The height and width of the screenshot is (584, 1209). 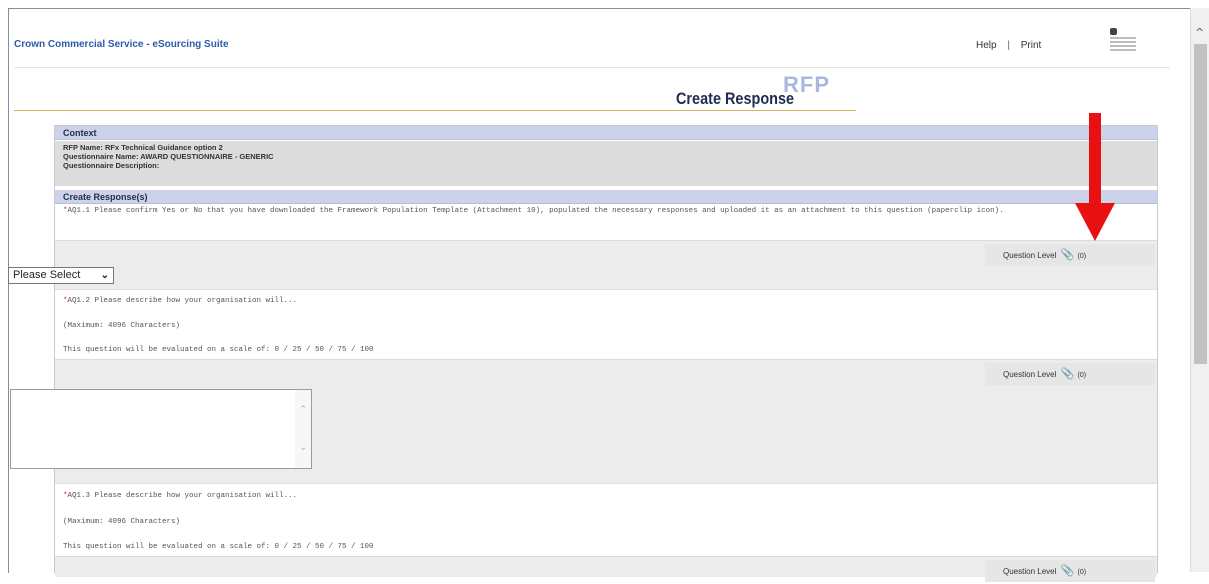 I want to click on help-link: Help, so click(x=986, y=45).